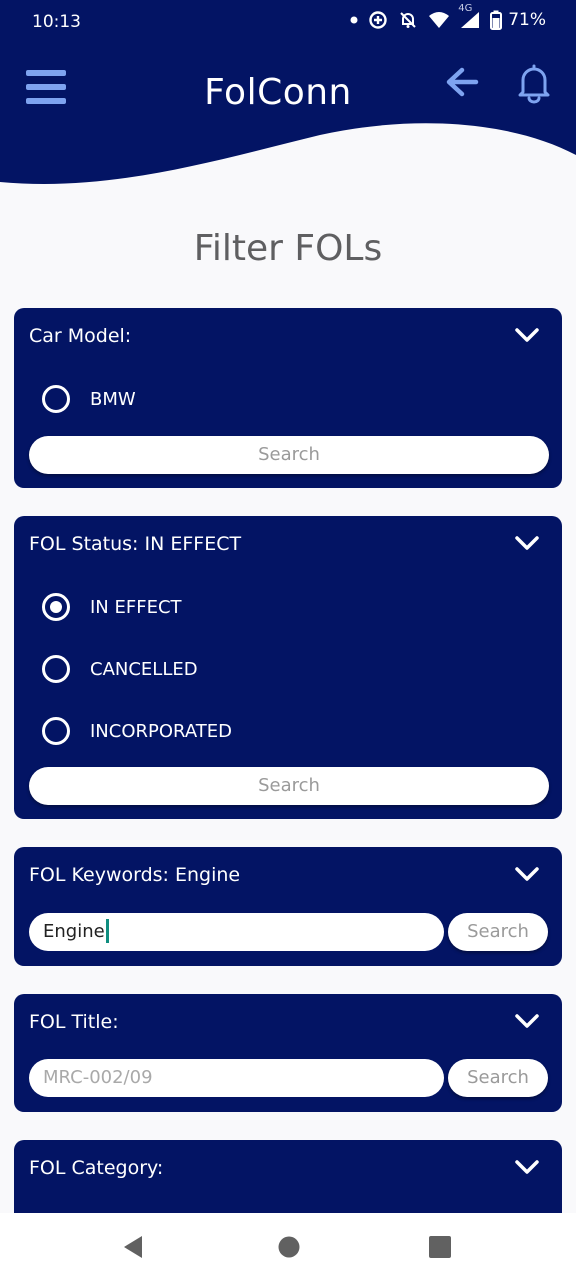 The width and height of the screenshot is (576, 1280). What do you see at coordinates (89, 399) in the screenshot?
I see `radio-option-bmw: BMW` at bounding box center [89, 399].